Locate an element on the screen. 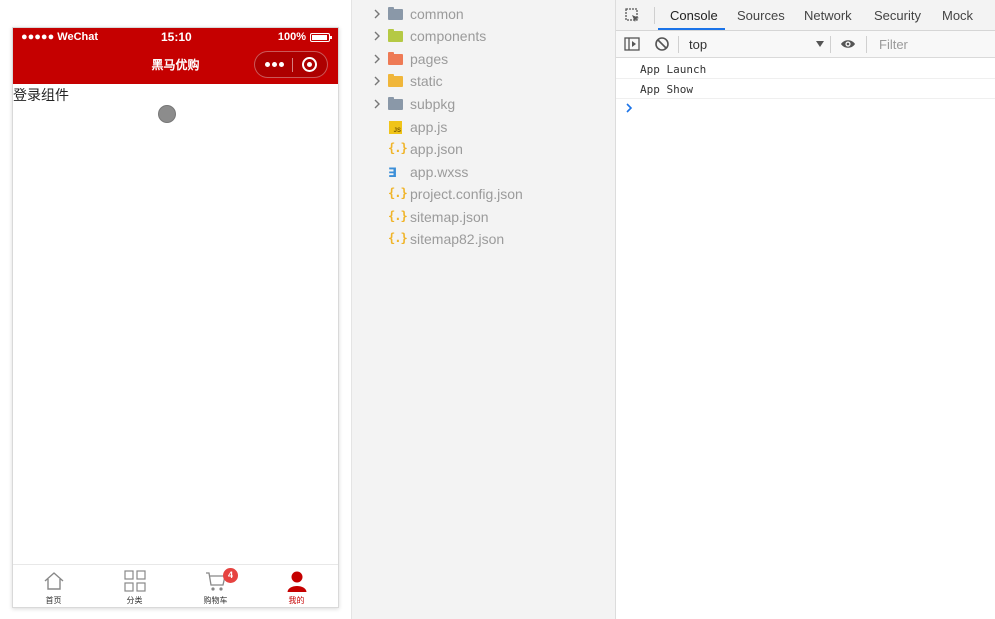 Image resolution: width=995 pixels, height=619 pixels. tab-label-my: 我的 is located at coordinates (296, 600).